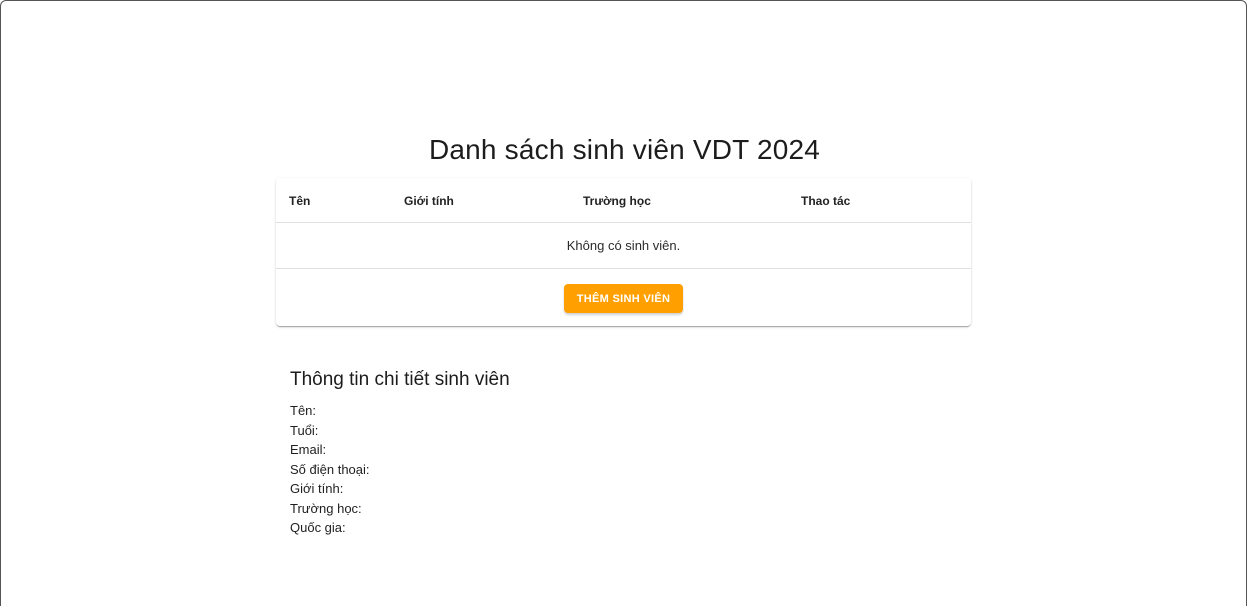 This screenshot has height=608, width=1249. What do you see at coordinates (303, 410) in the screenshot?
I see `detail-field-name: Tên:` at bounding box center [303, 410].